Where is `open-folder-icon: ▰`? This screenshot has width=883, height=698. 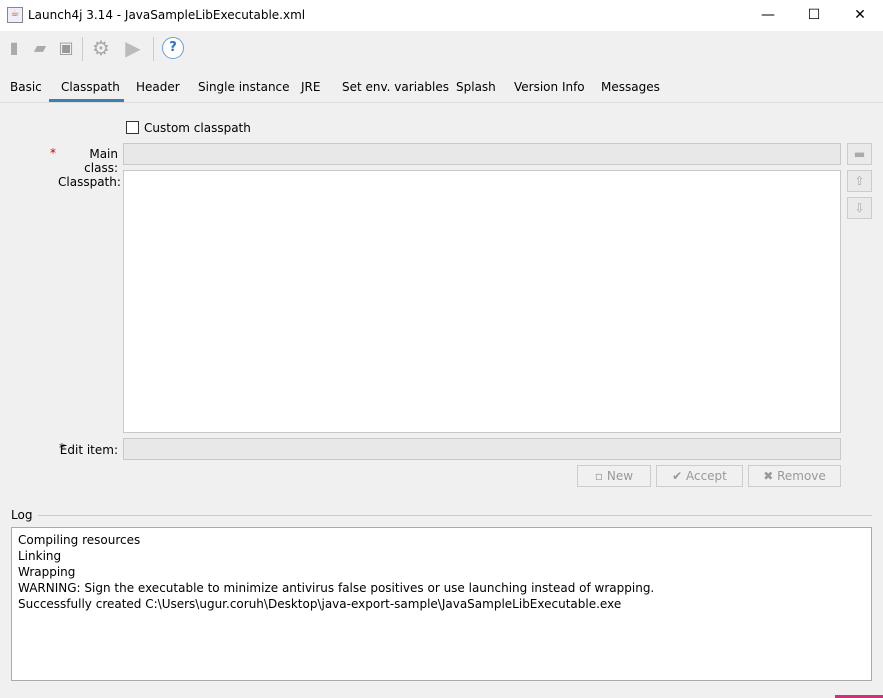
open-folder-icon: ▰ is located at coordinates (40, 48).